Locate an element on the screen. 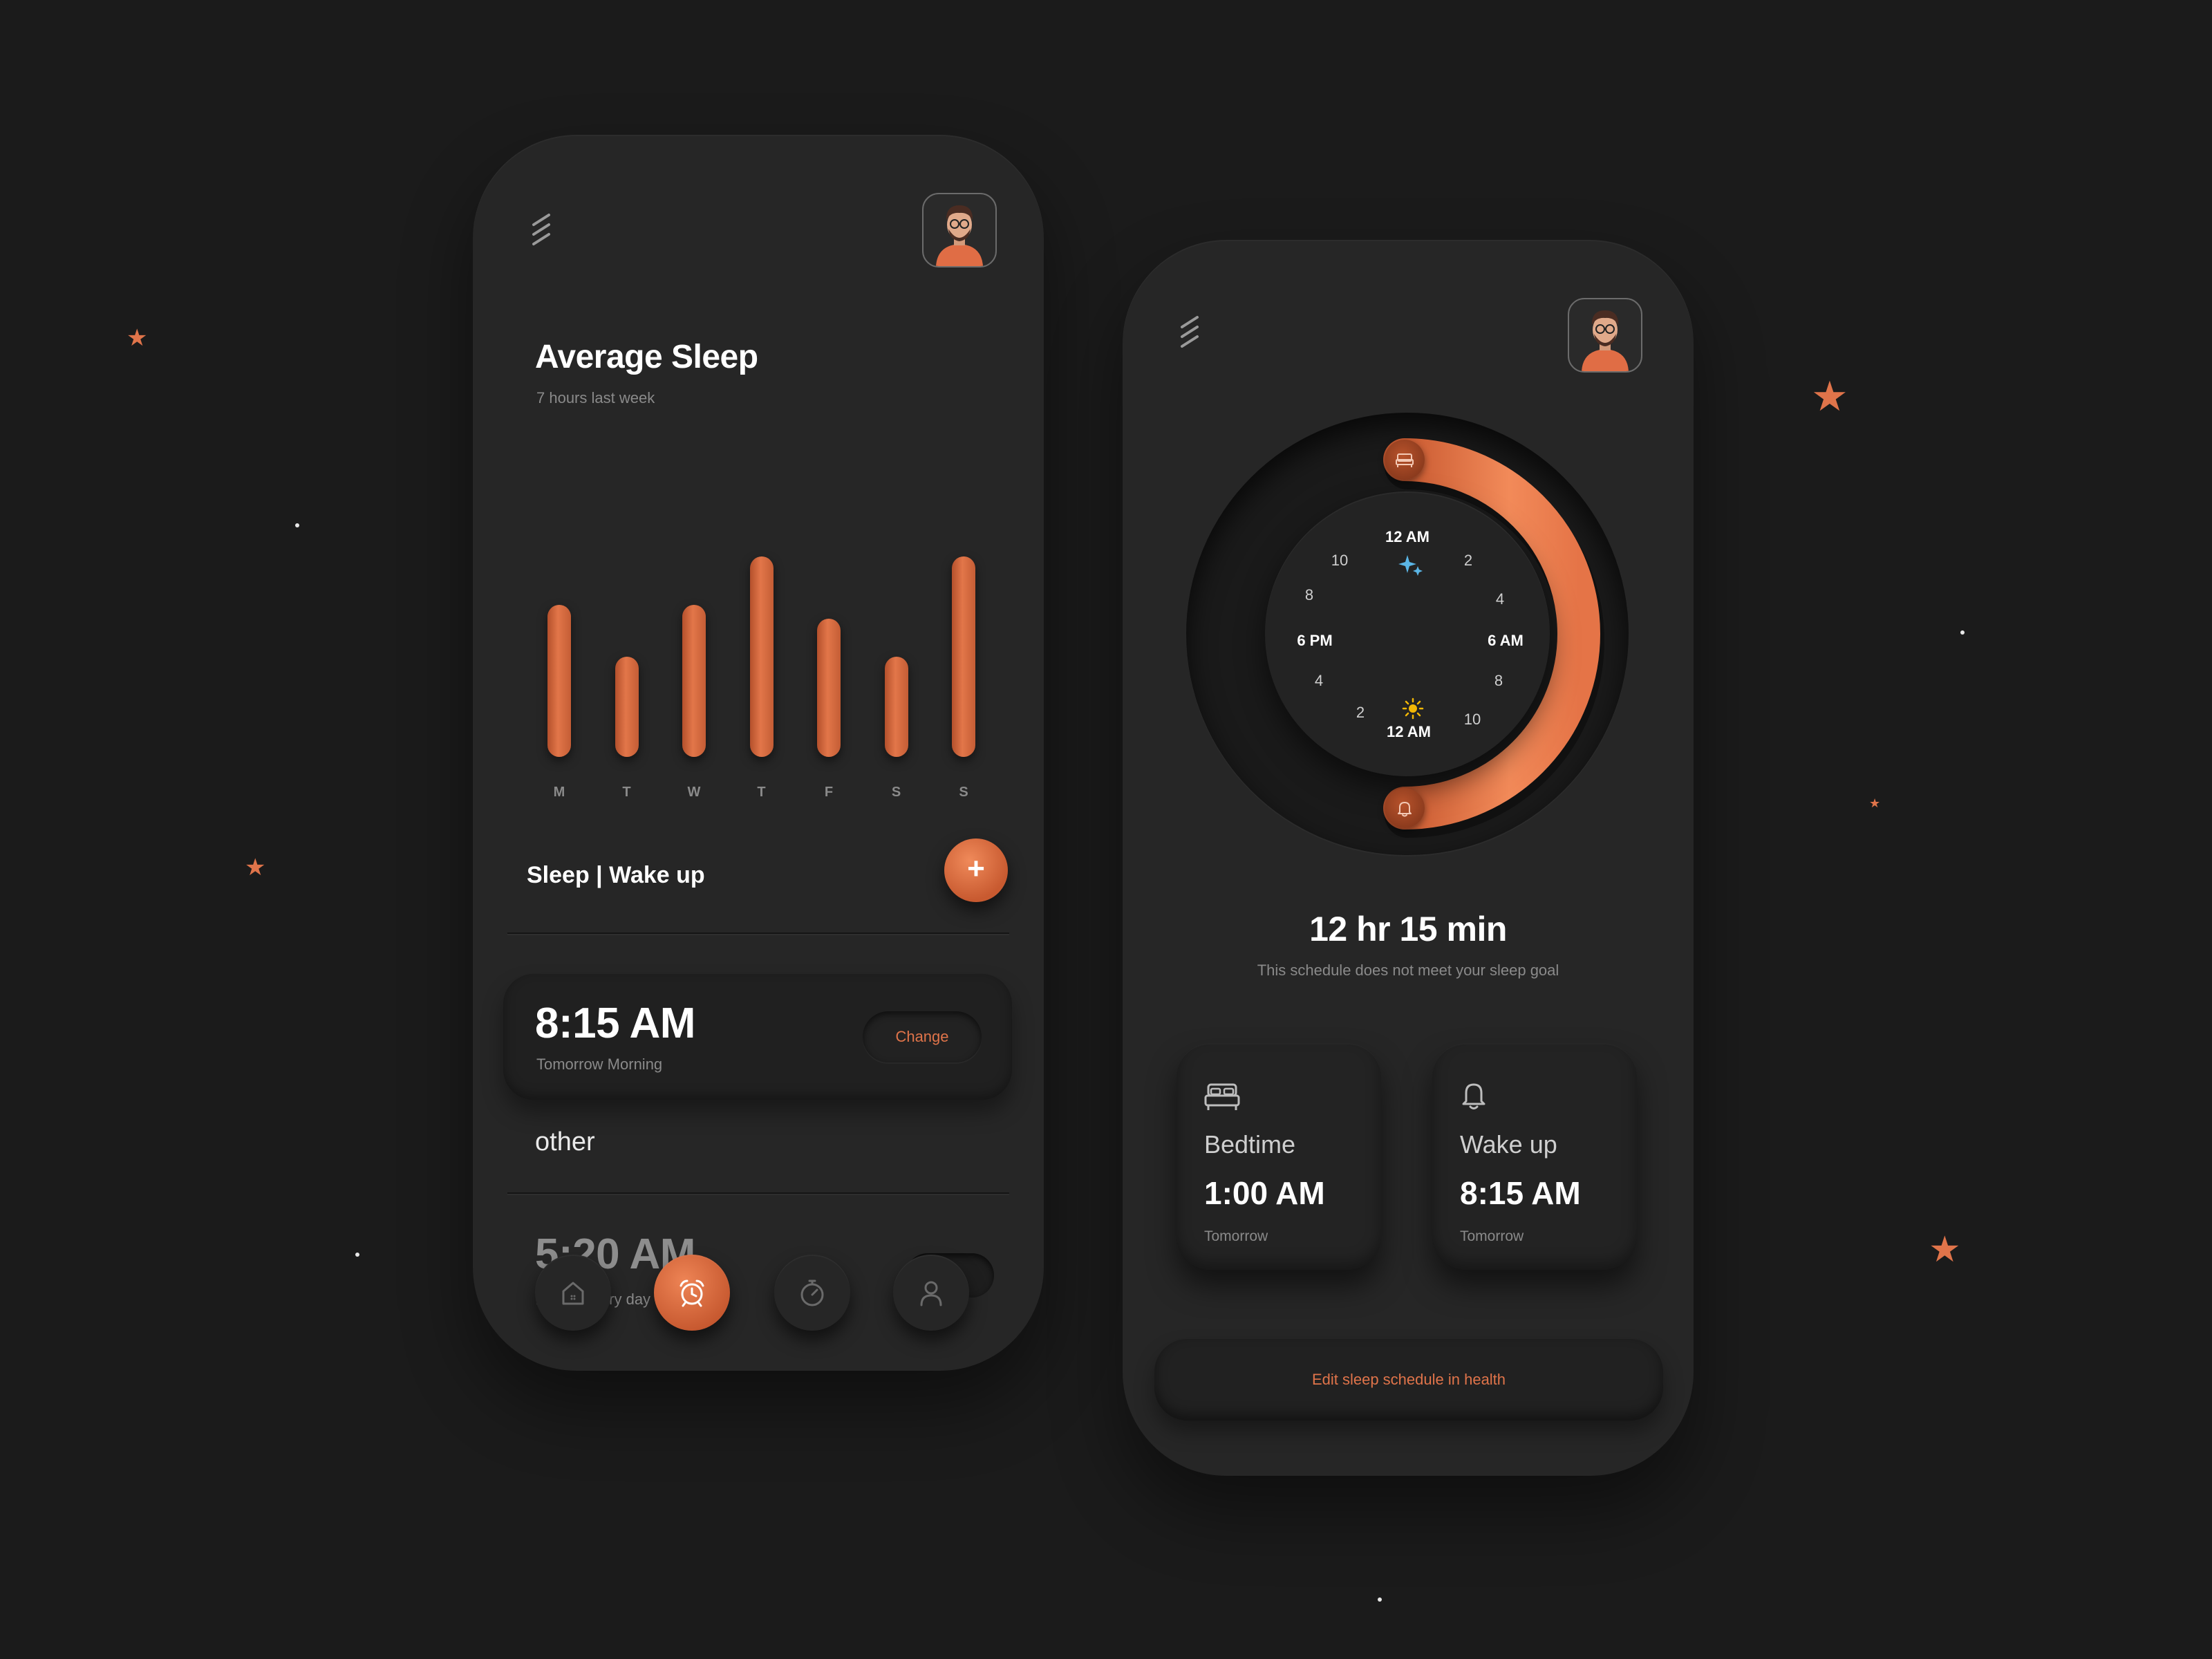 This screenshot has width=2212, height=1659. edit-sleep-schedule-link: Edit sleep schedule in health is located at coordinates (1408, 1380).